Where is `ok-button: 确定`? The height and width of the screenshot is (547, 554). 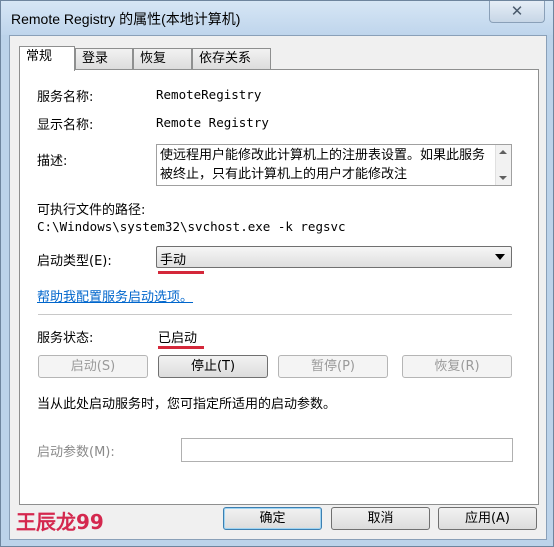 ok-button: 确定 is located at coordinates (272, 518).